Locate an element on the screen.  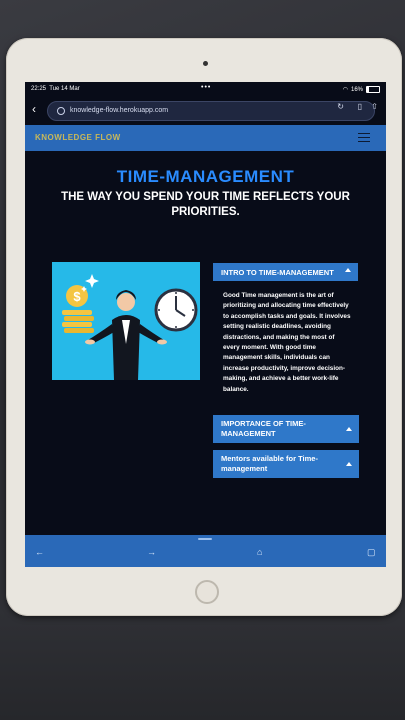
url-text: knowledge-flow.herokuapp.com is located at coordinates (119, 110).